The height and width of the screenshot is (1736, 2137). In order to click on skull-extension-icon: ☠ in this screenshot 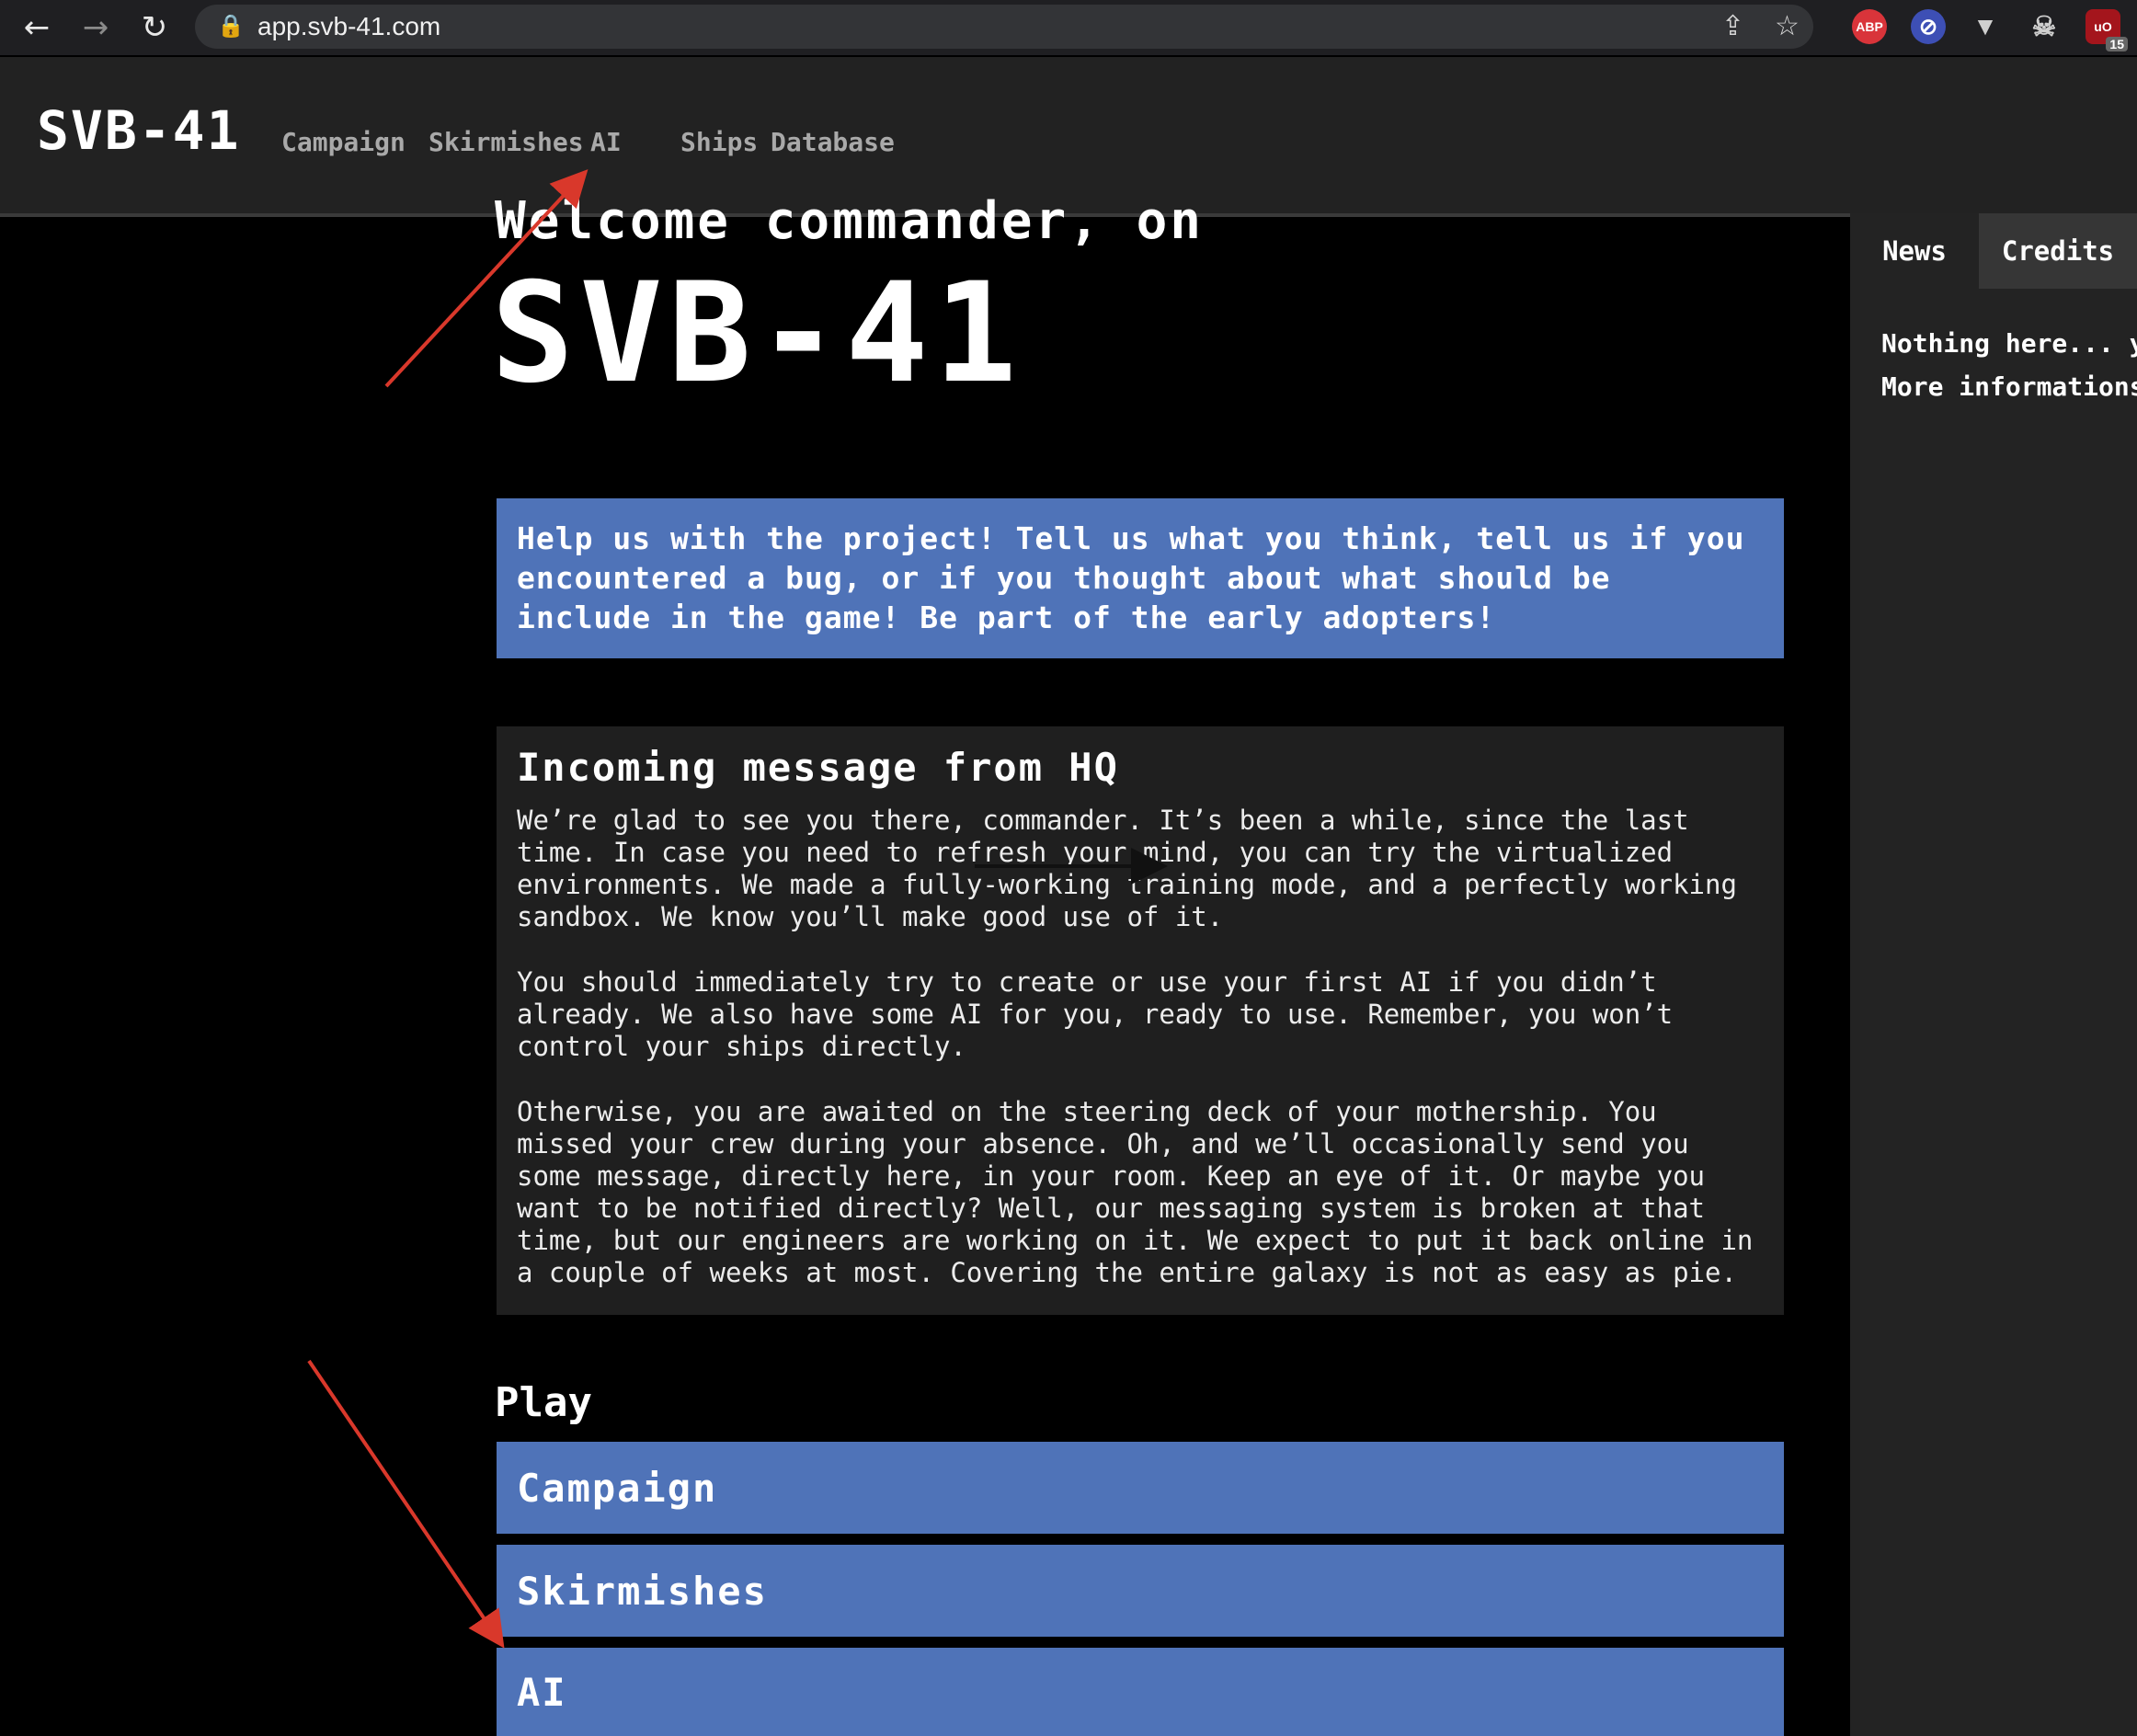, I will do `click(2044, 26)`.